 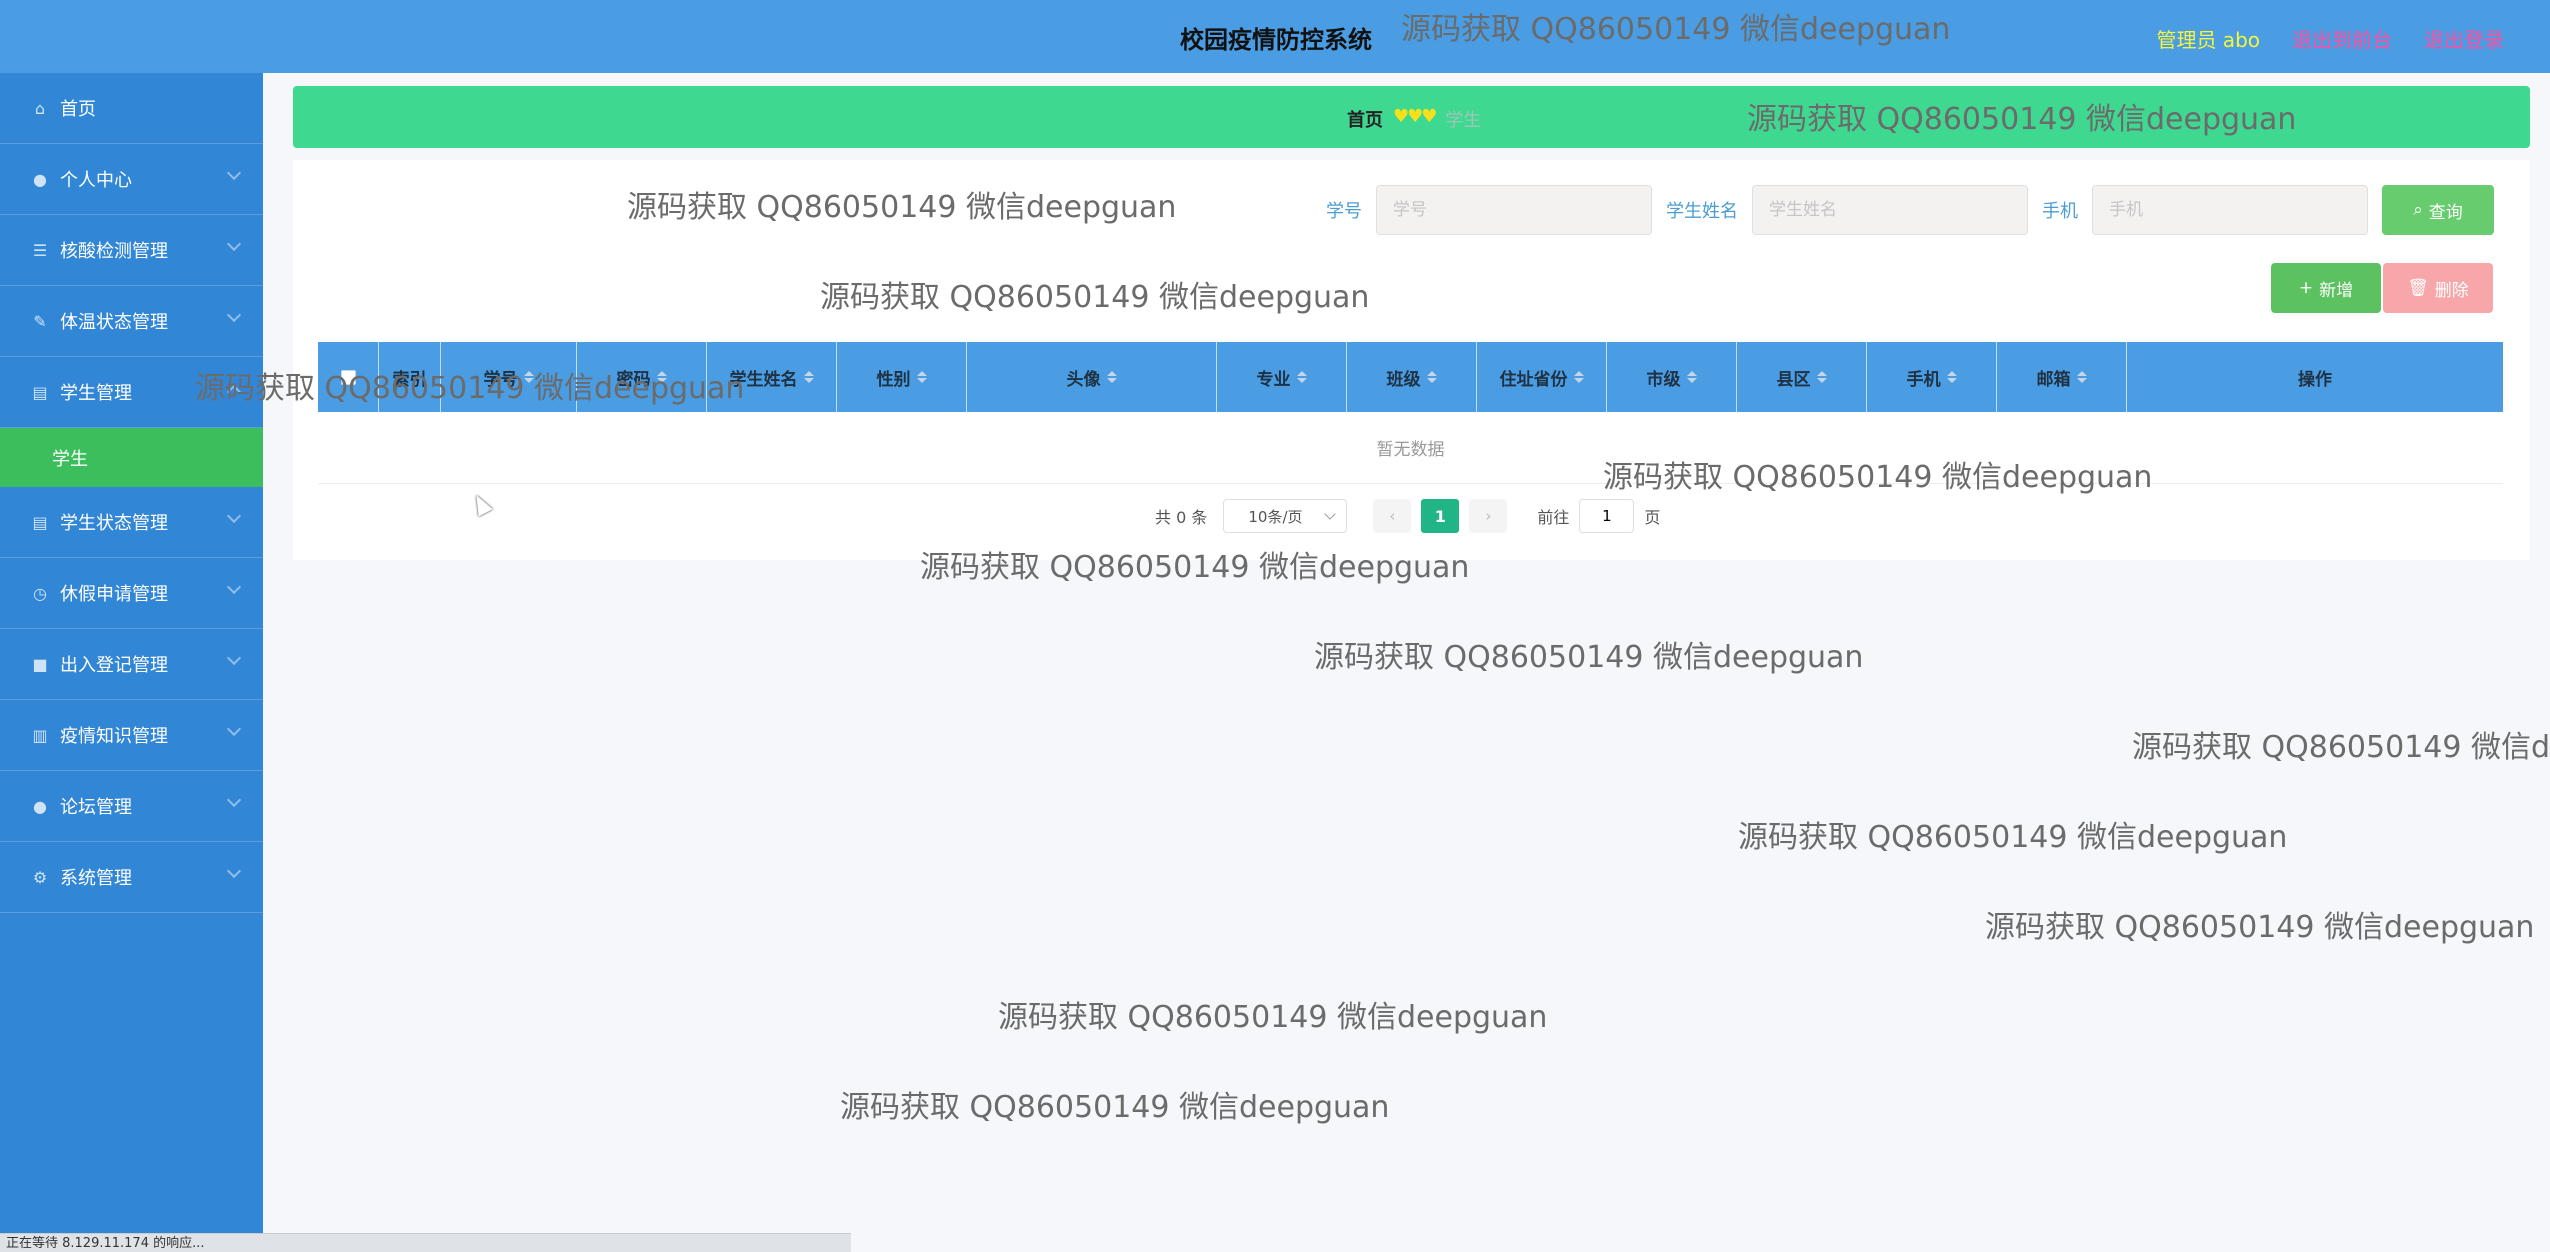 I want to click on delete-button: 🗑 删除, so click(x=2438, y=288).